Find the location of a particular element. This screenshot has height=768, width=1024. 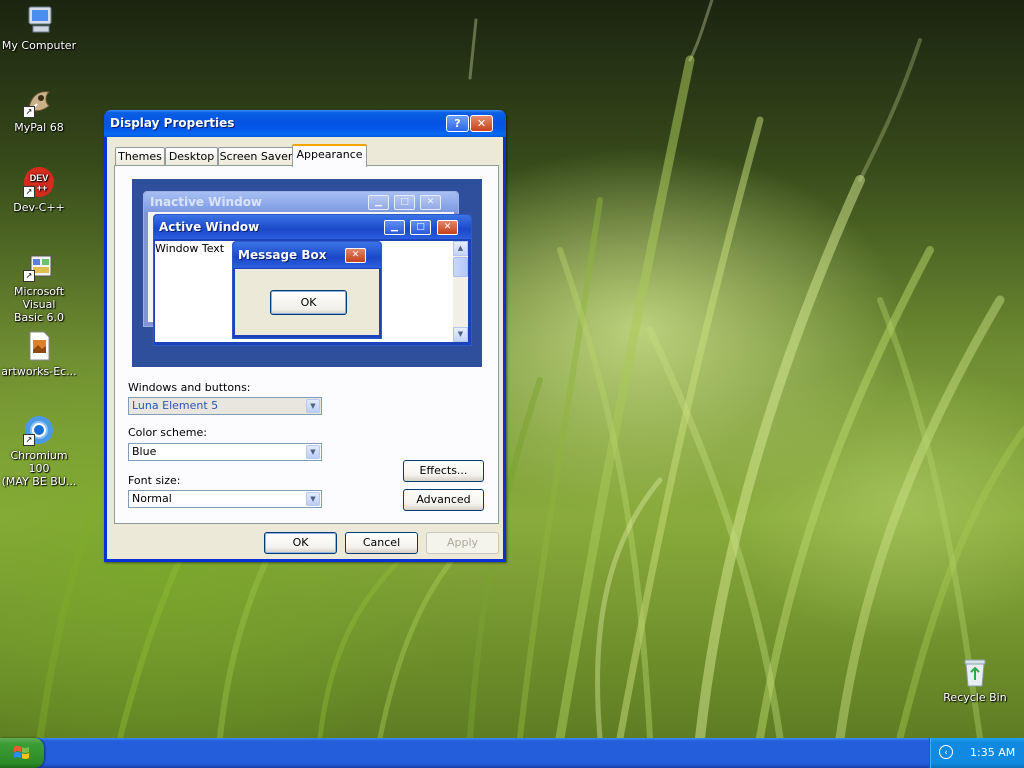

devcpp-badge-top: DEV is located at coordinates (39, 178).